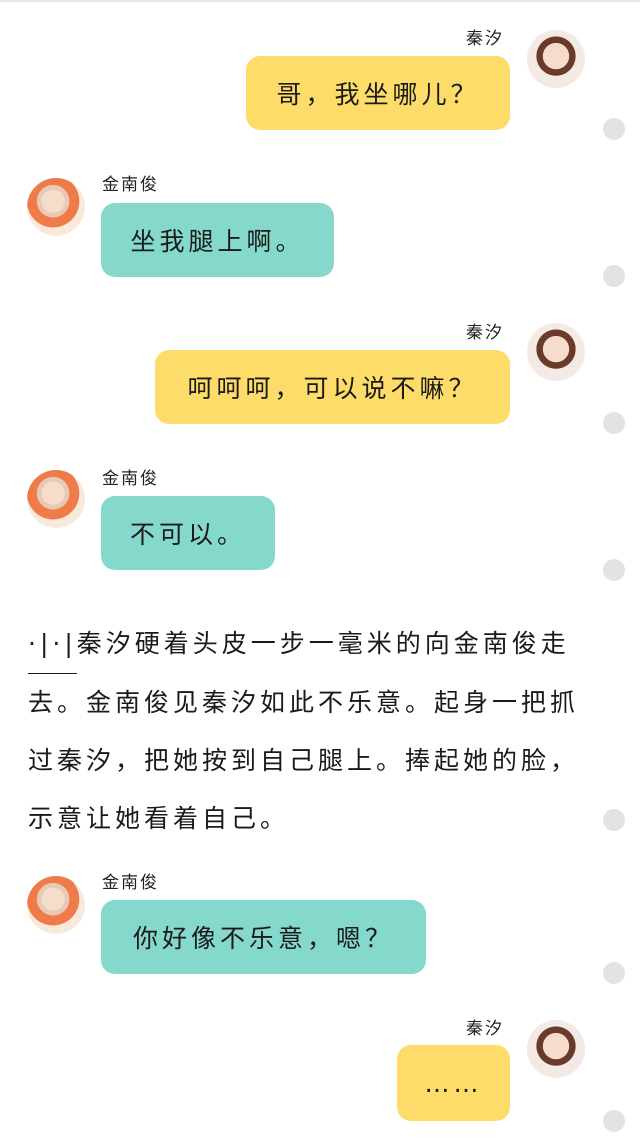 The height and width of the screenshot is (1138, 640). I want to click on top-divider, so click(320, 1).